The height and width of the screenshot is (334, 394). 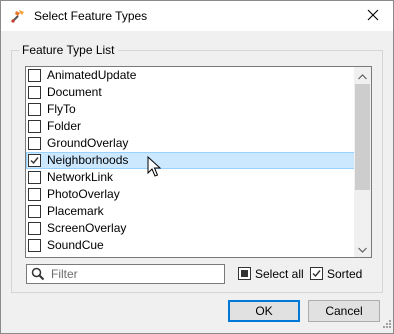 What do you see at coordinates (88, 143) in the screenshot?
I see `item-label: GroundOverlay` at bounding box center [88, 143].